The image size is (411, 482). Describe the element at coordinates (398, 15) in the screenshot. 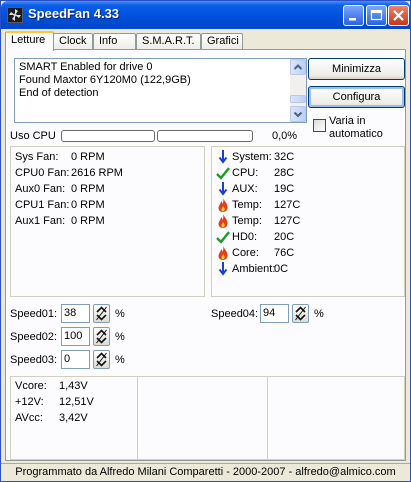

I see `close-window-button` at that location.